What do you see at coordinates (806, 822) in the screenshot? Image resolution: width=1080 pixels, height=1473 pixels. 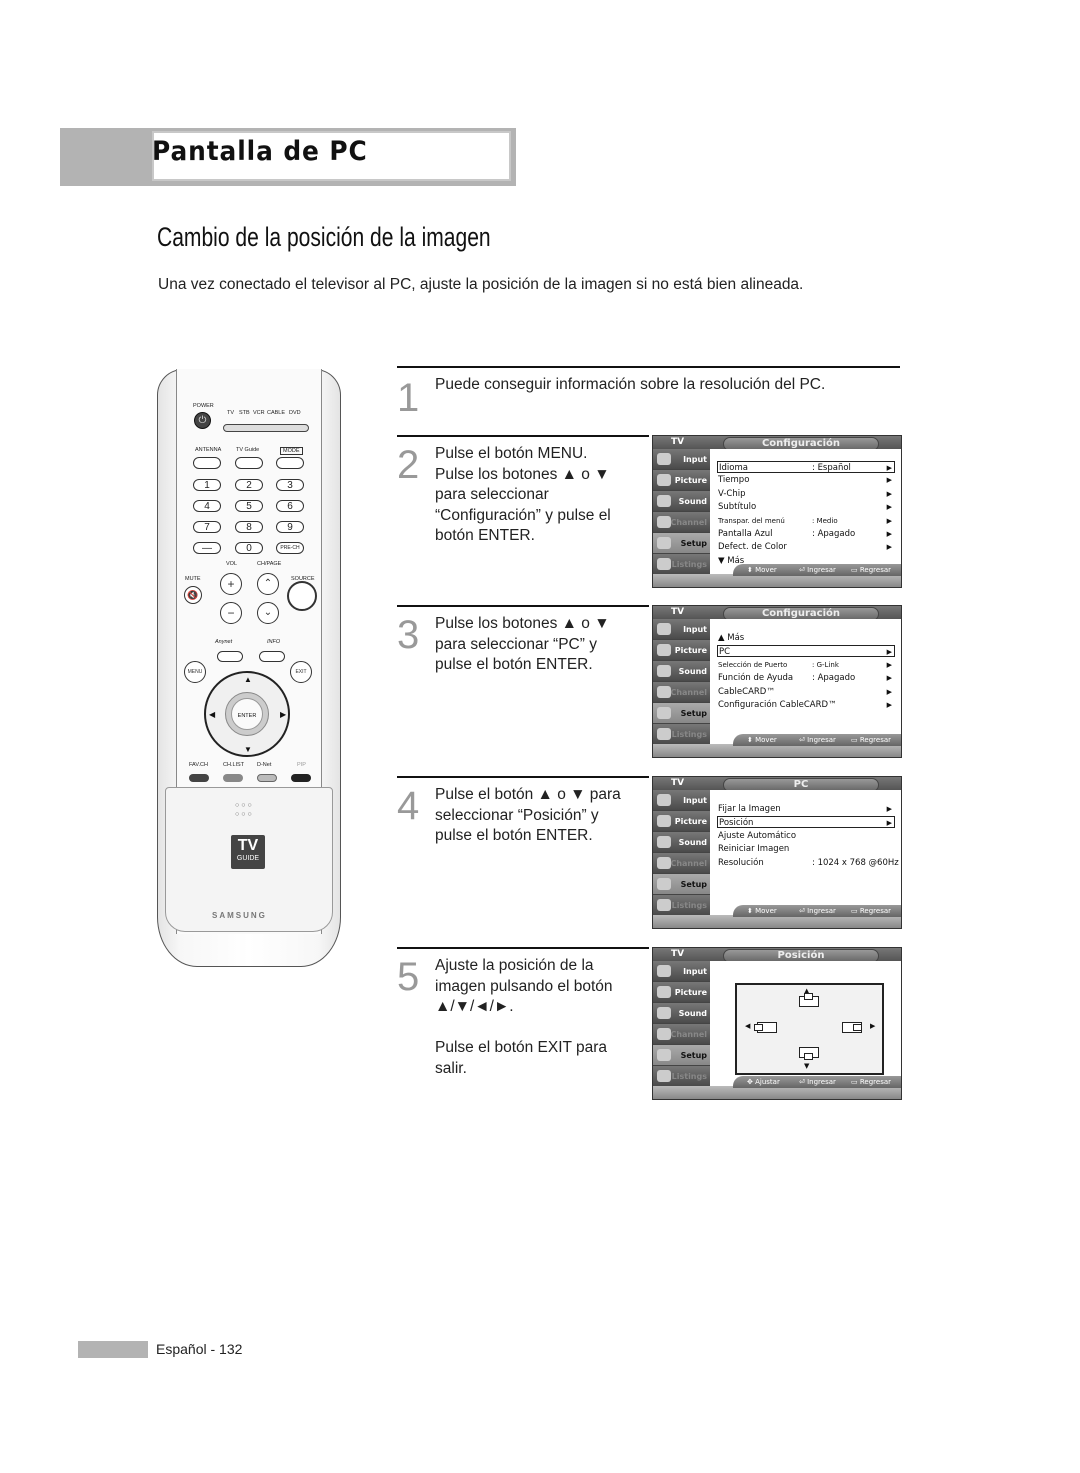 I see `osd-menu-item: Posición ▶` at bounding box center [806, 822].